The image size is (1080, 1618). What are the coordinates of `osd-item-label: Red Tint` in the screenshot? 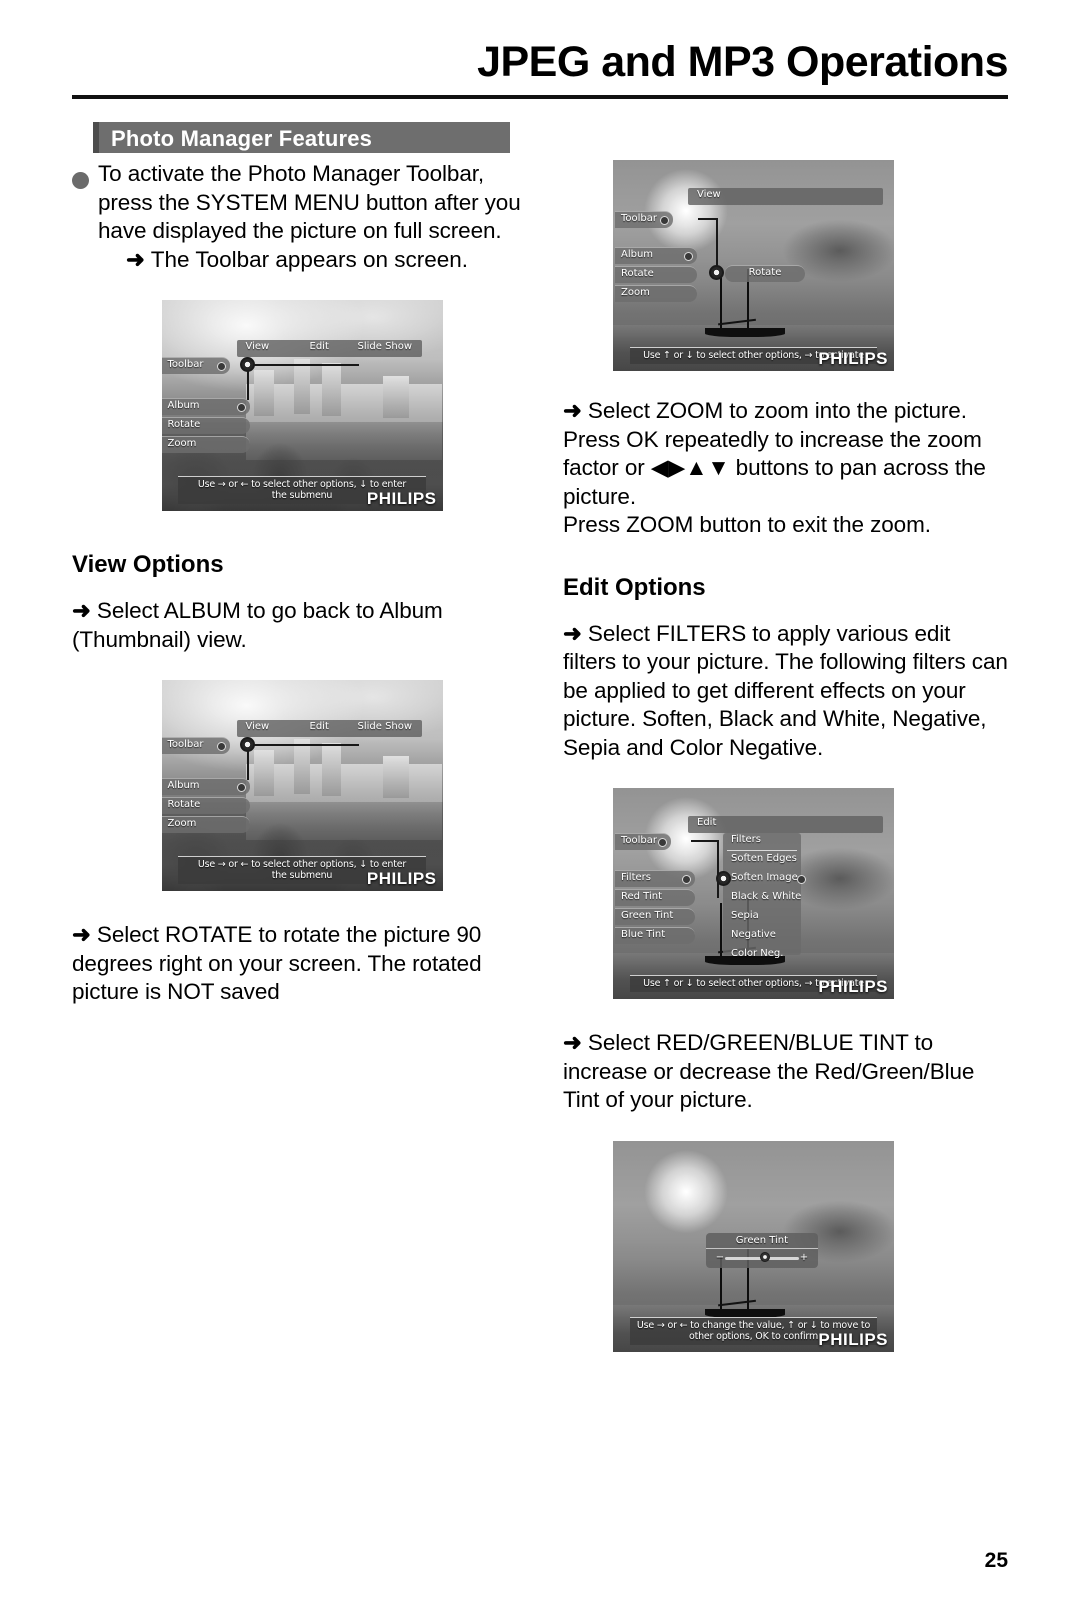 It's located at (642, 896).